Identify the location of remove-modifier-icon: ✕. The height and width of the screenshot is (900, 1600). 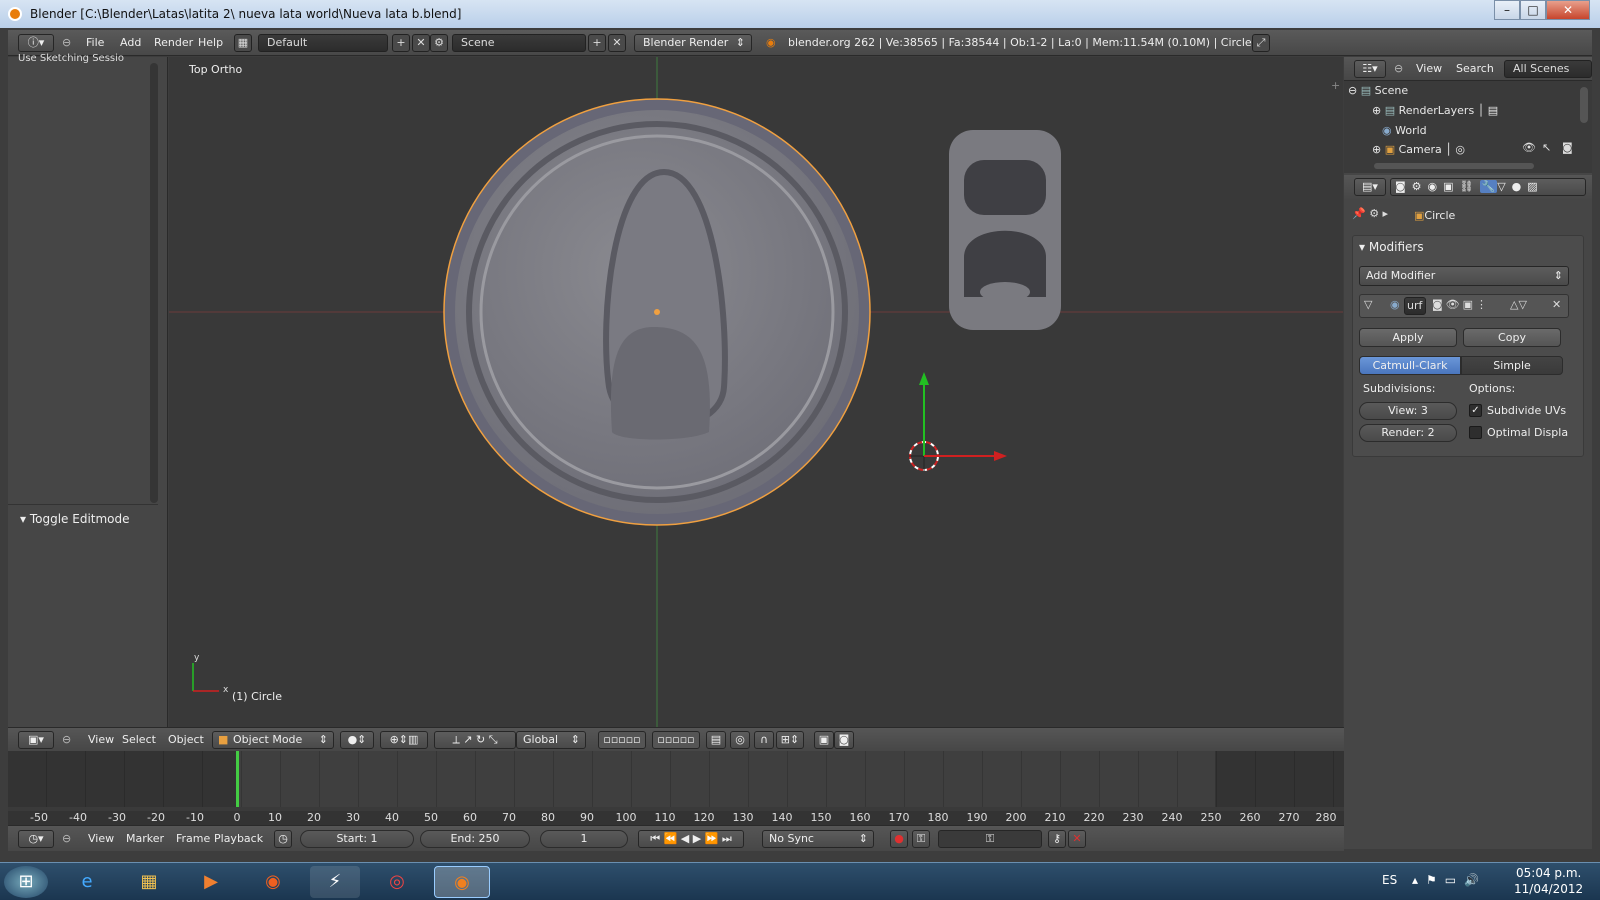
(1556, 304).